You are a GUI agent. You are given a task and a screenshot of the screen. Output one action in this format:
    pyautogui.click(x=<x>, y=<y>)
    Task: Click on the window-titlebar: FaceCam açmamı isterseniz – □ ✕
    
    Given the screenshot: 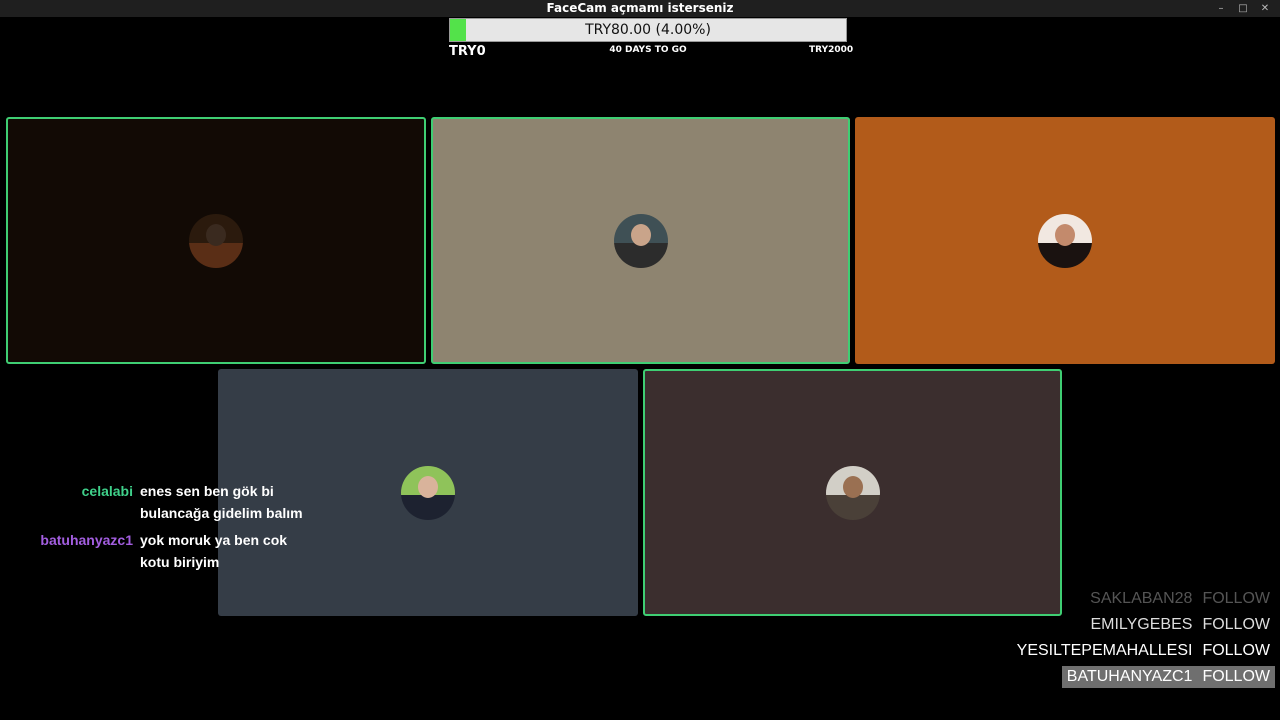 What is the action you would take?
    pyautogui.click(x=640, y=8)
    